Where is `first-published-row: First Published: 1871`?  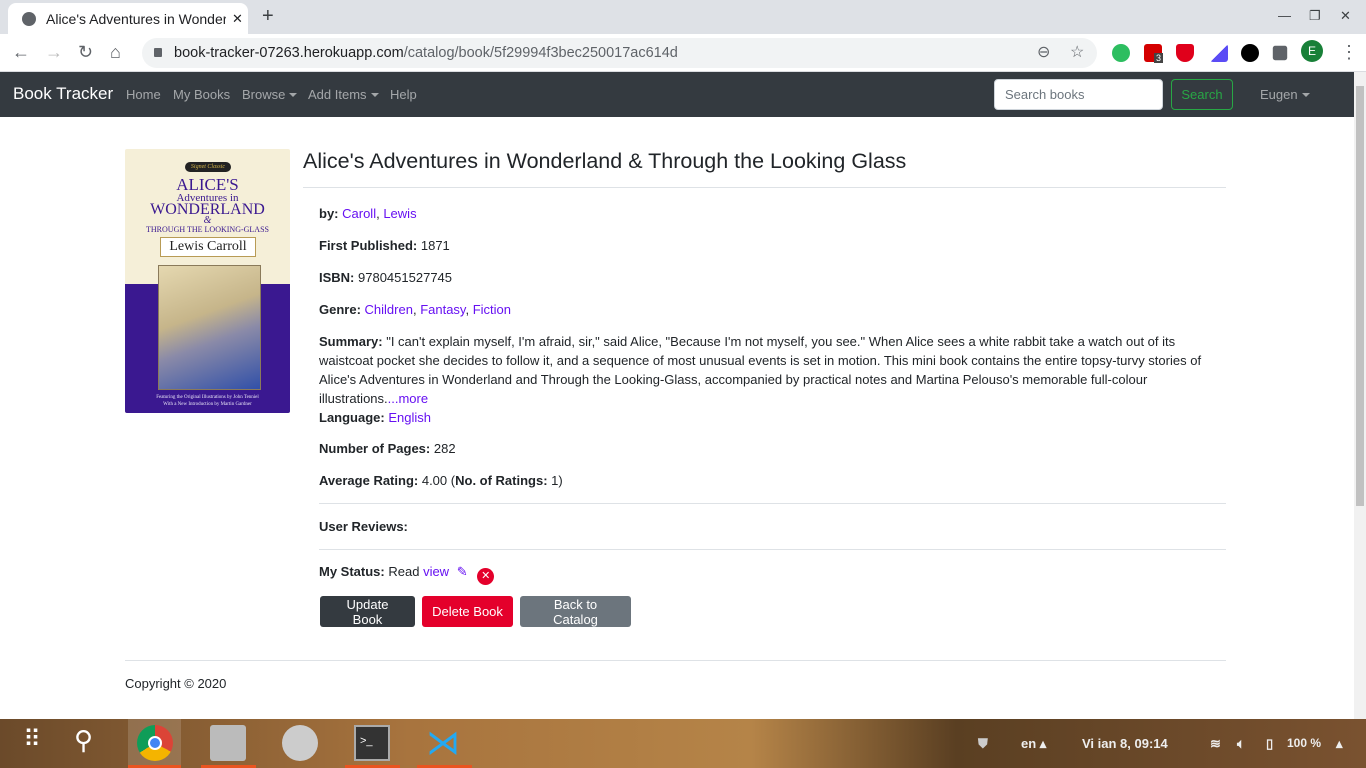
first-published-row: First Published: 1871 is located at coordinates (384, 245).